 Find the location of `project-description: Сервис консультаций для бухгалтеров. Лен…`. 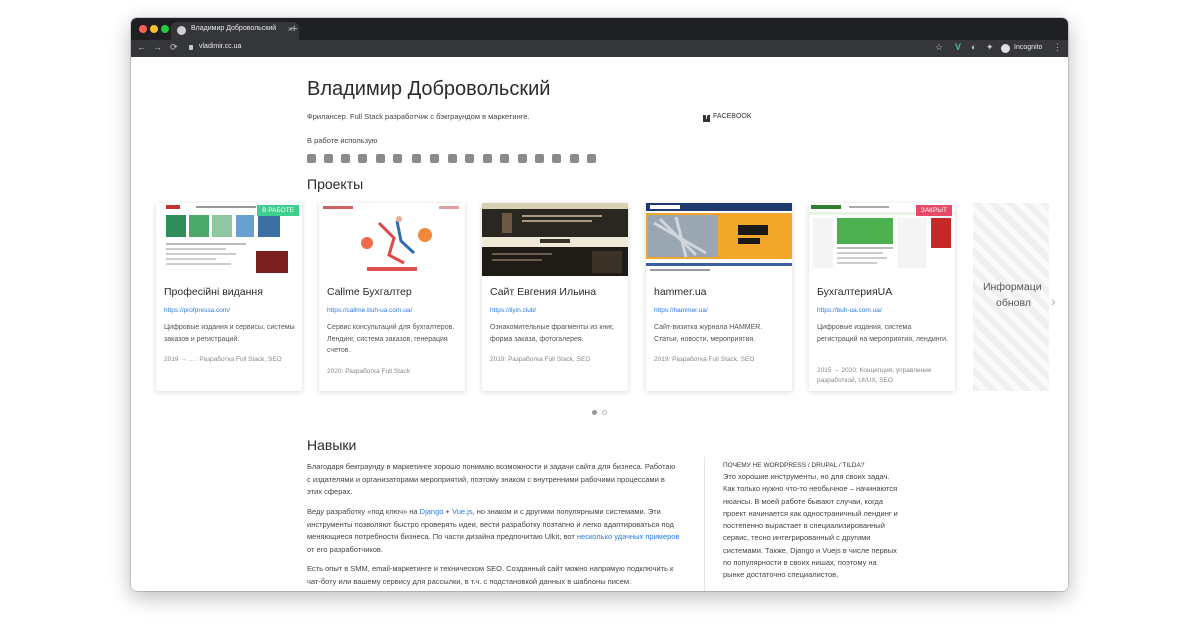

project-description: Сервис консультаций для бухгалтеров. Лен… is located at coordinates (391, 339).